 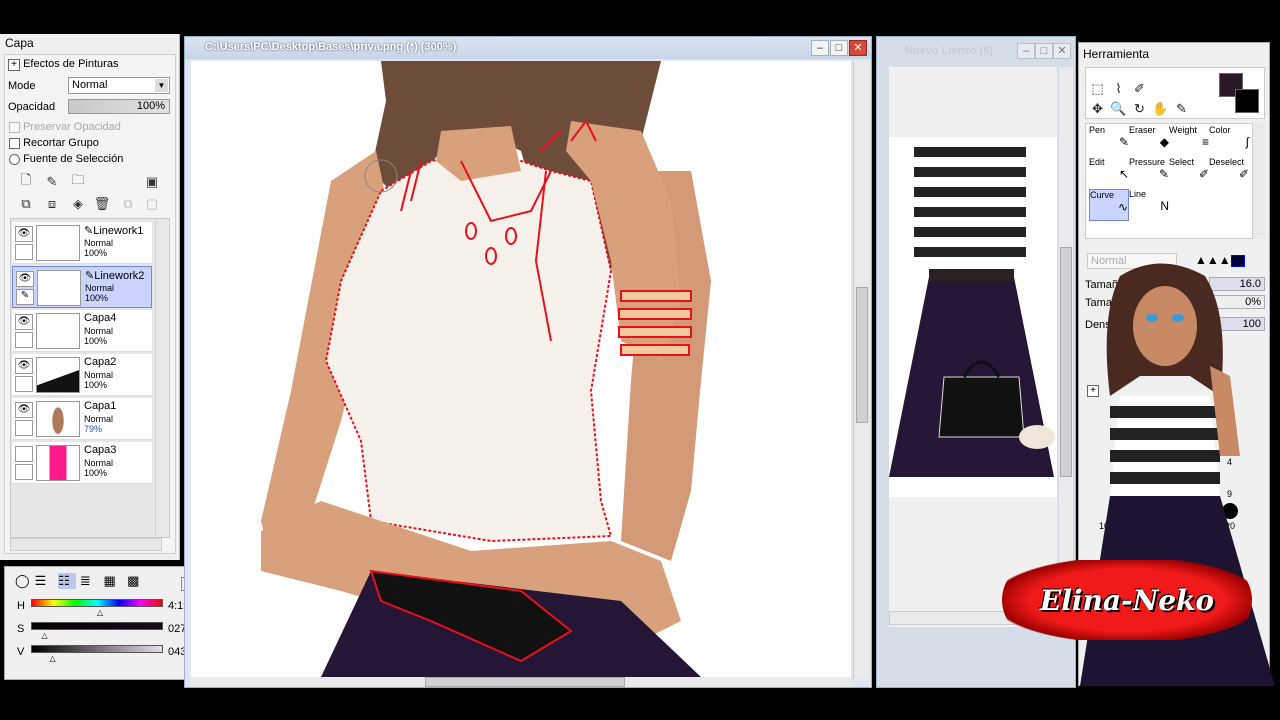 What do you see at coordinates (21, 606) in the screenshot?
I see `h-label: H` at bounding box center [21, 606].